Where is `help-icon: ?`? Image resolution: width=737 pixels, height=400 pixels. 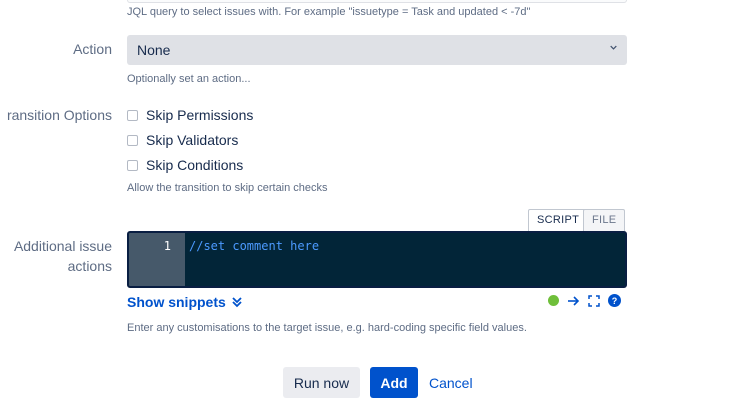
help-icon: ? is located at coordinates (614, 300).